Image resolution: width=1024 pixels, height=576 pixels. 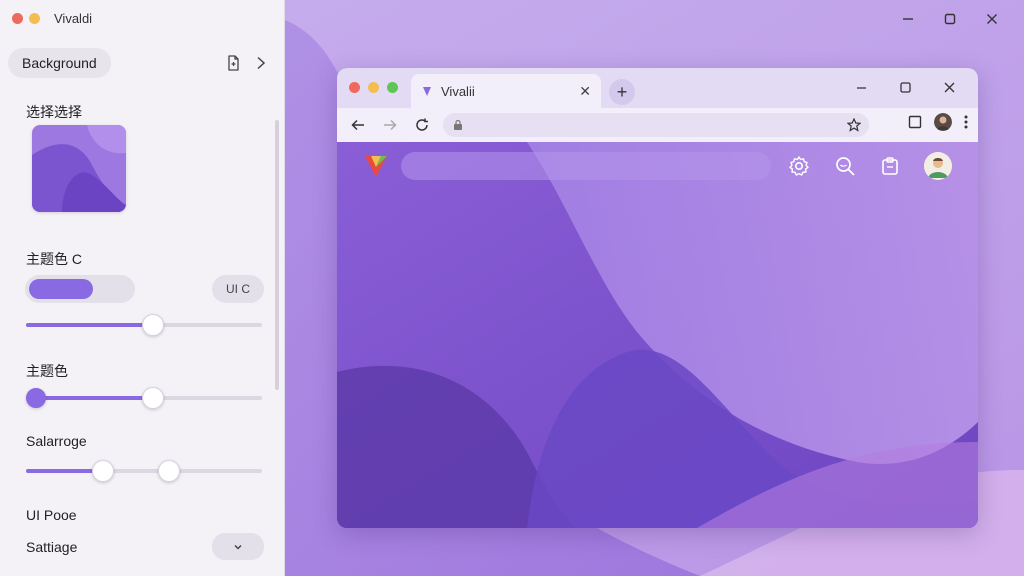 I want to click on slider-knob-start, so click(x=36, y=398).